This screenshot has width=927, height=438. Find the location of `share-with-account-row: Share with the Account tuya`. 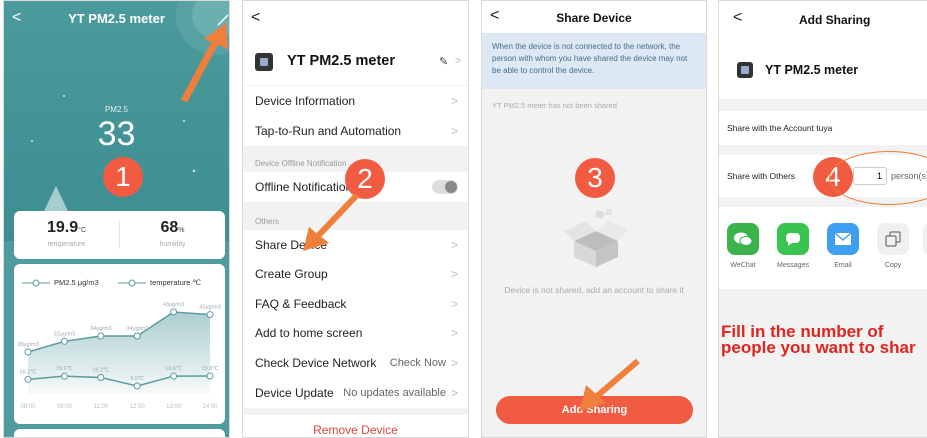

share-with-account-row: Share with the Account tuya is located at coordinates (823, 128).